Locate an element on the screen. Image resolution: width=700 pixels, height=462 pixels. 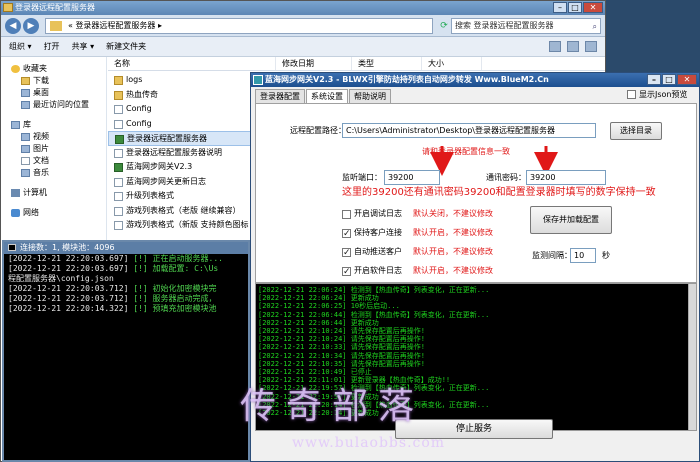
comm-password-label: 通讯密码： is located at coordinates (506, 177).